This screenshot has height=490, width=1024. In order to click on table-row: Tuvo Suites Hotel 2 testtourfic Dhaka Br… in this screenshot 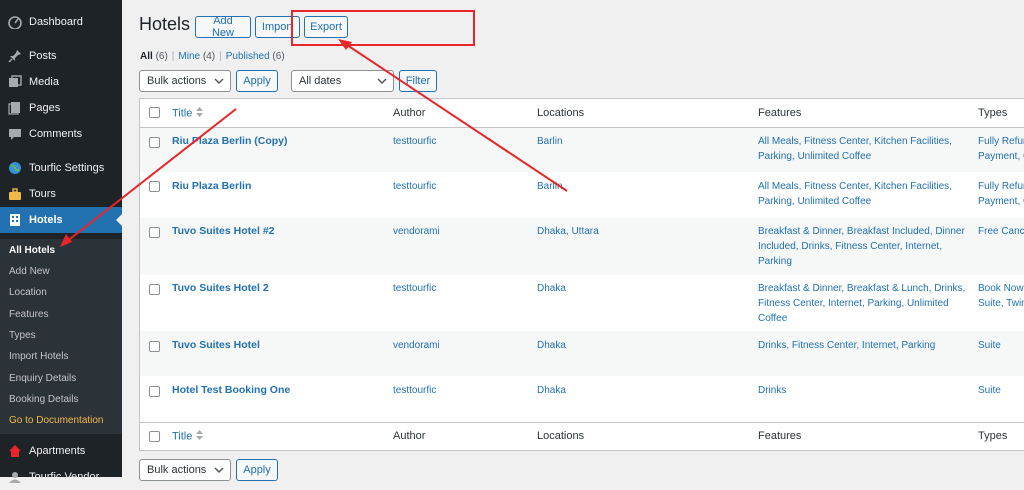, I will do `click(582, 303)`.